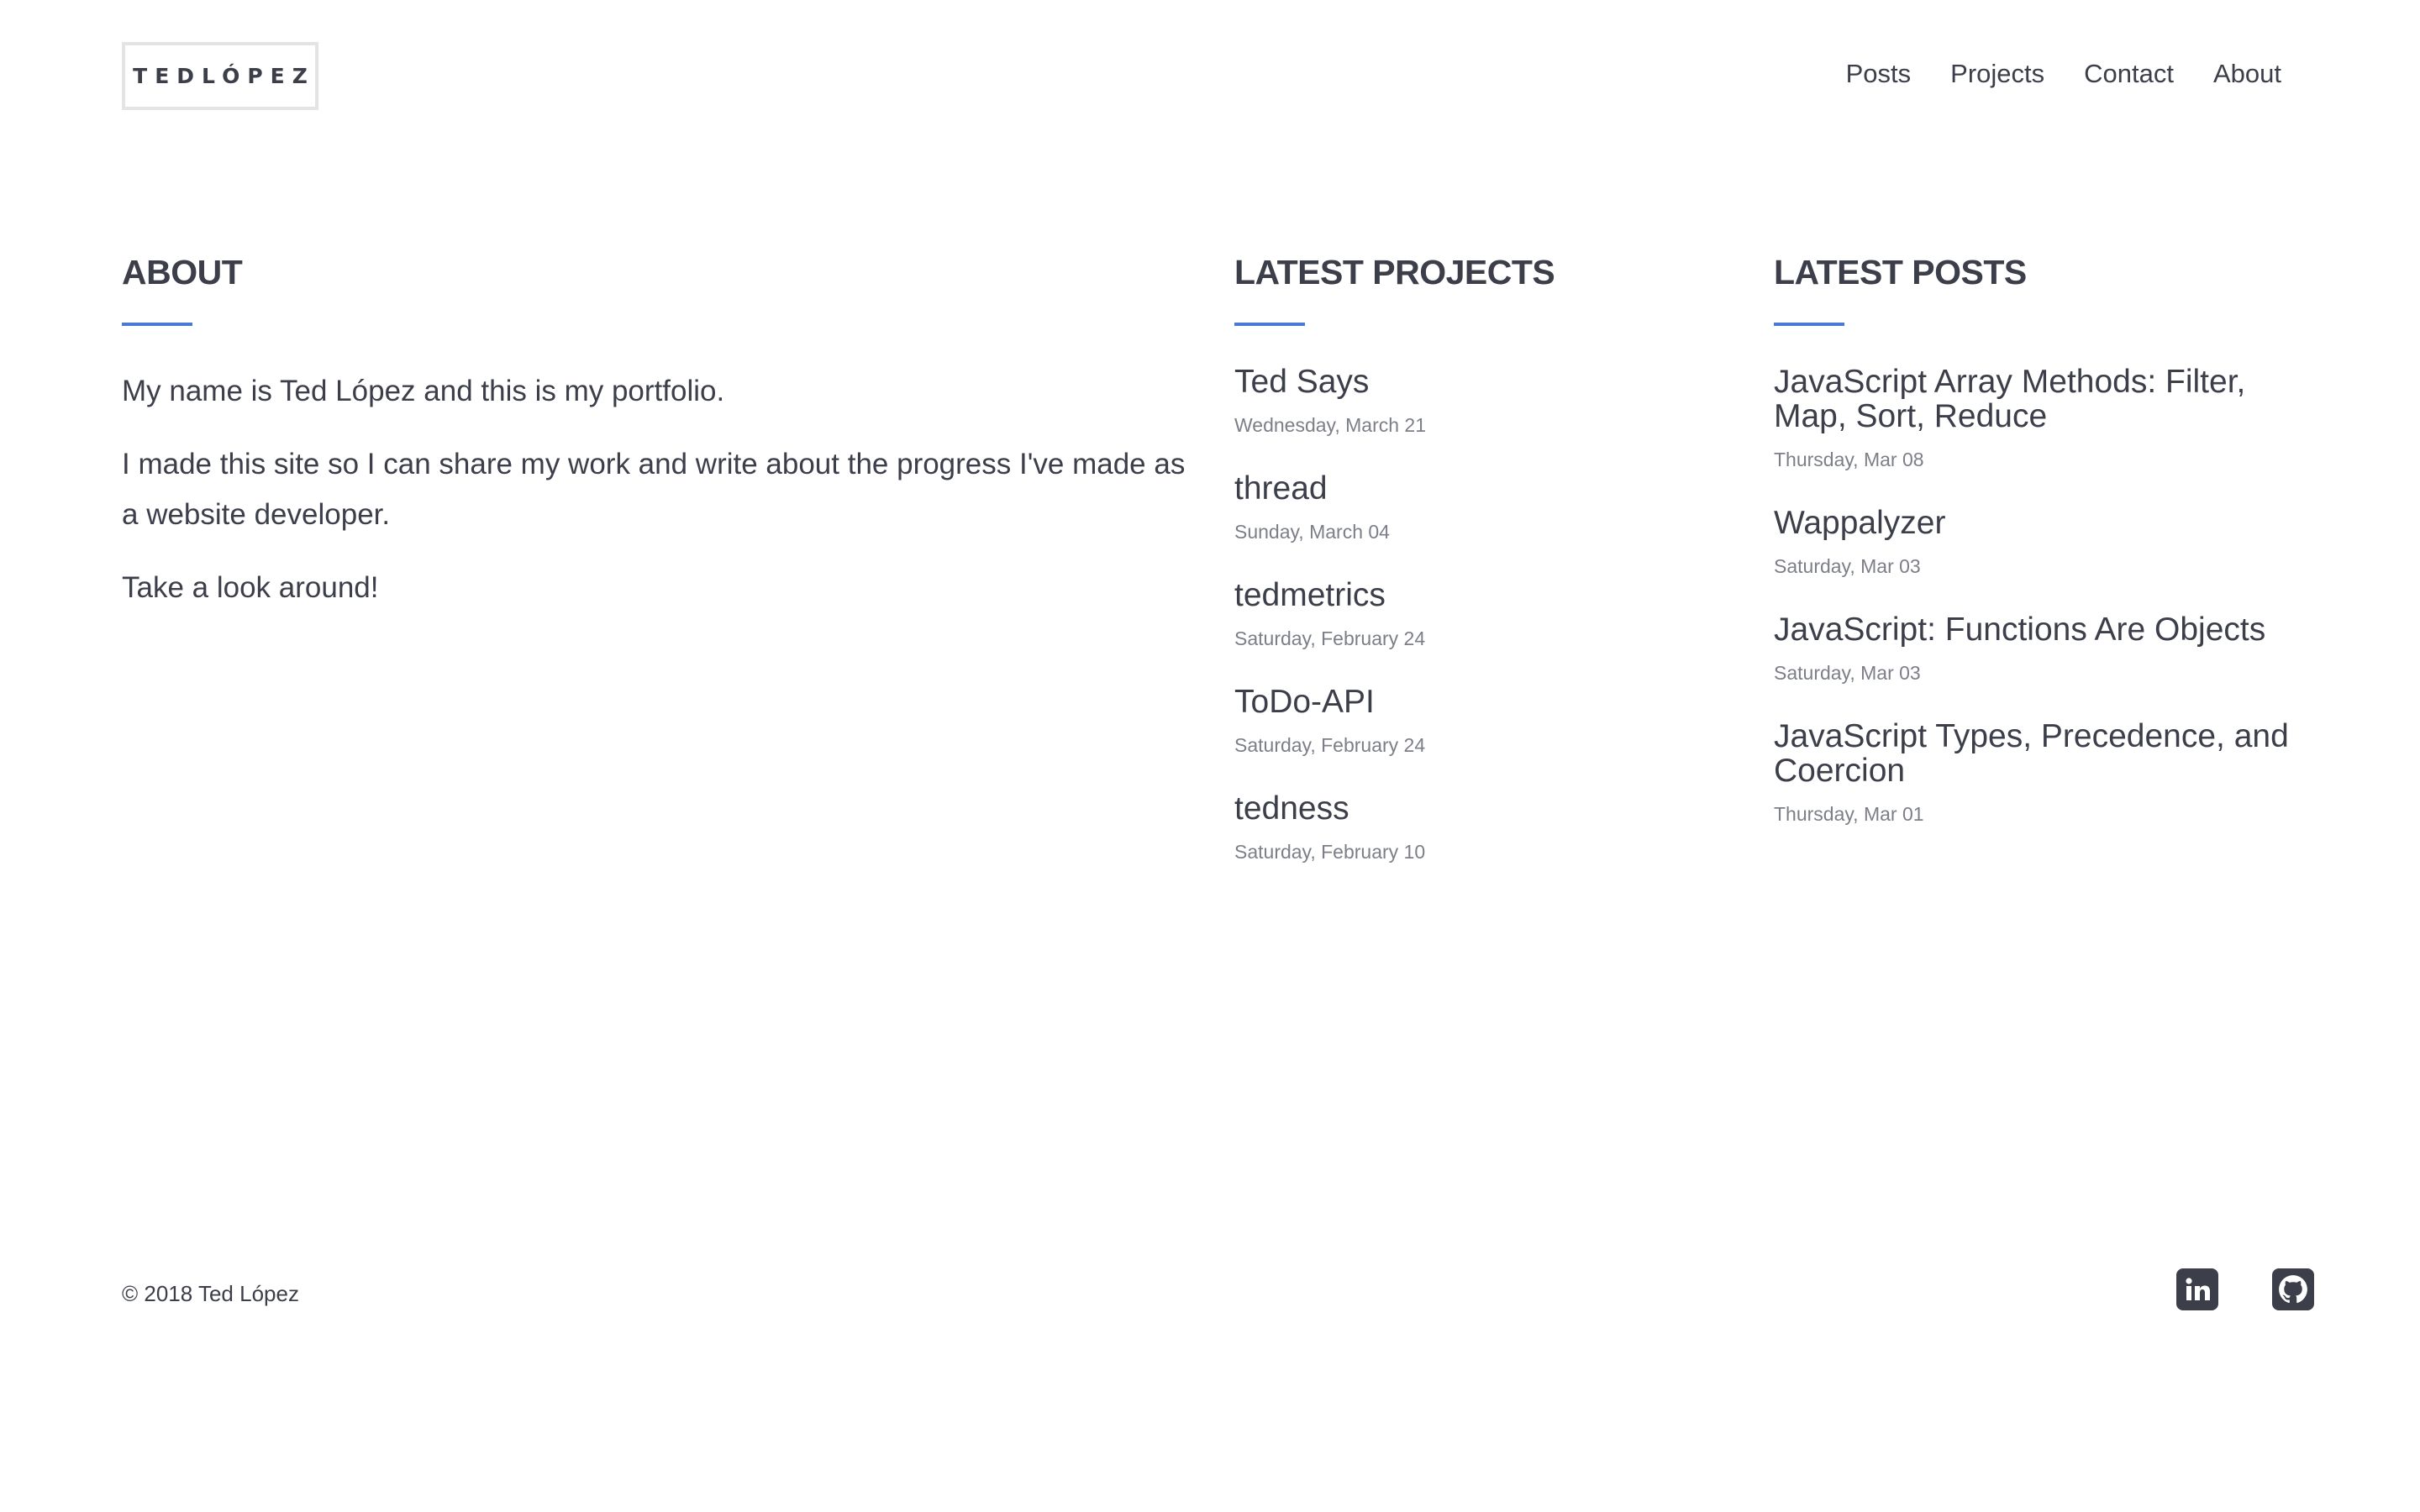  Describe the element at coordinates (157, 324) in the screenshot. I see `about-title-underline` at that location.